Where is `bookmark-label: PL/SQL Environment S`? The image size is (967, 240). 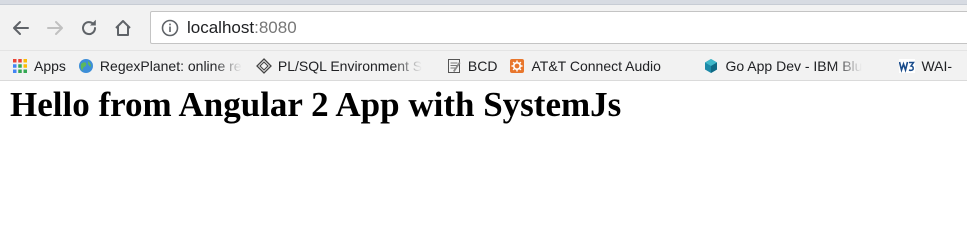
bookmark-label: PL/SQL Environment S is located at coordinates (350, 65).